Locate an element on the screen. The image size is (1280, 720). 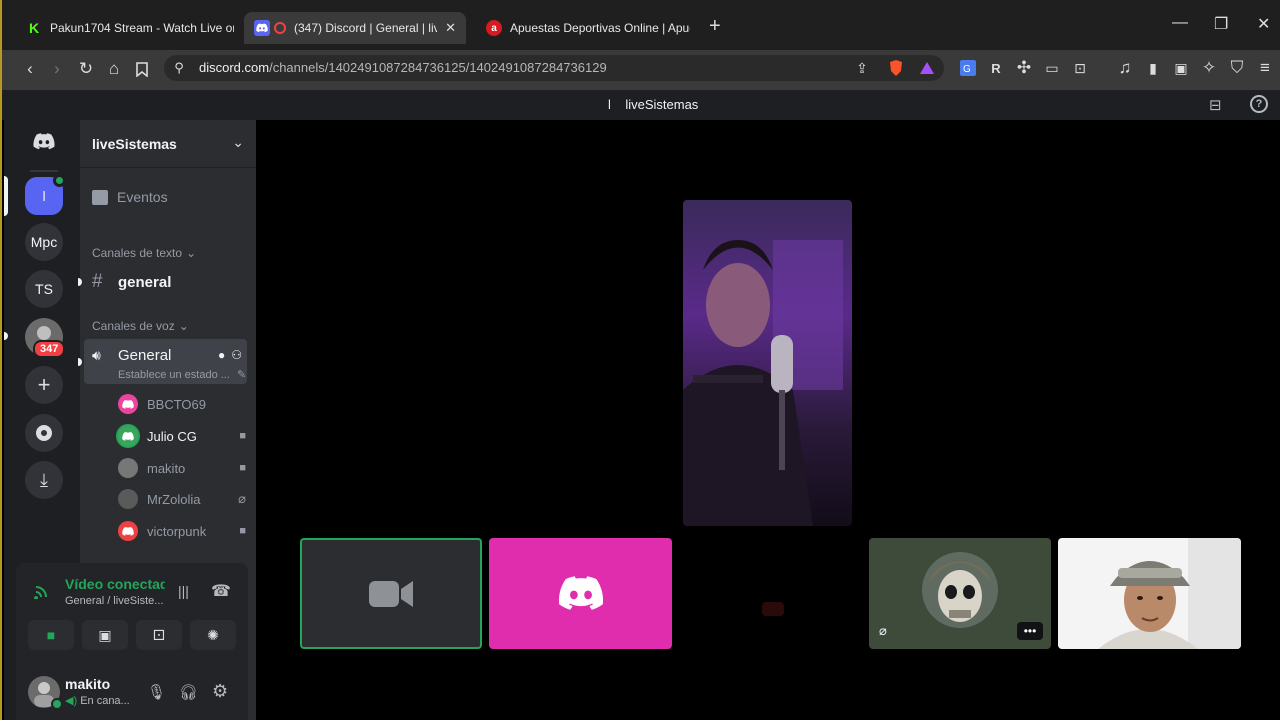
username: makito is located at coordinates (87, 684).